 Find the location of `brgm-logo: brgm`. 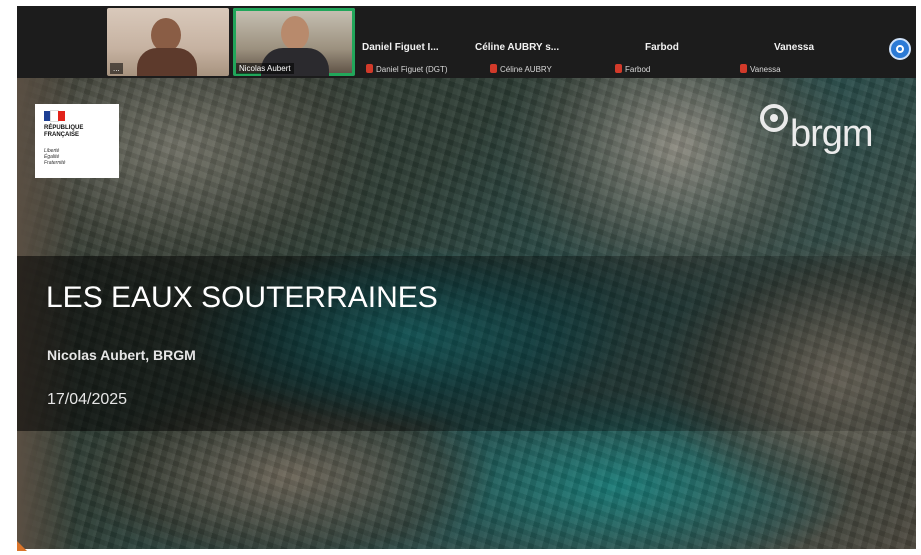

brgm-logo: brgm is located at coordinates (823, 133).